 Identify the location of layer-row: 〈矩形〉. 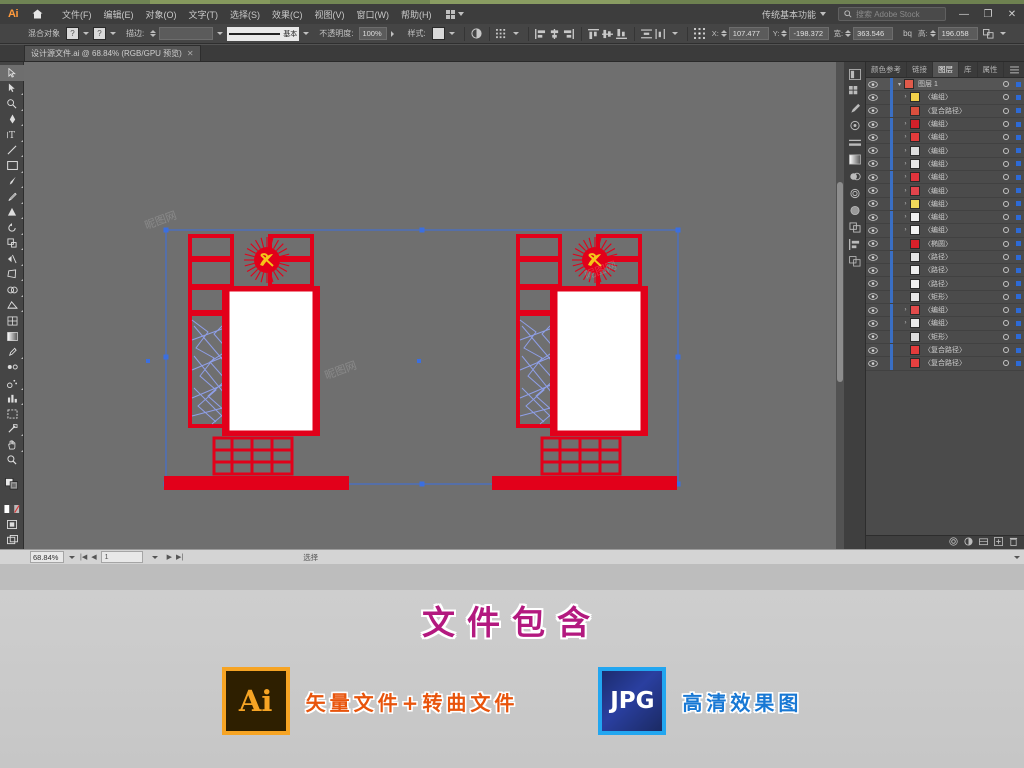
(945, 297).